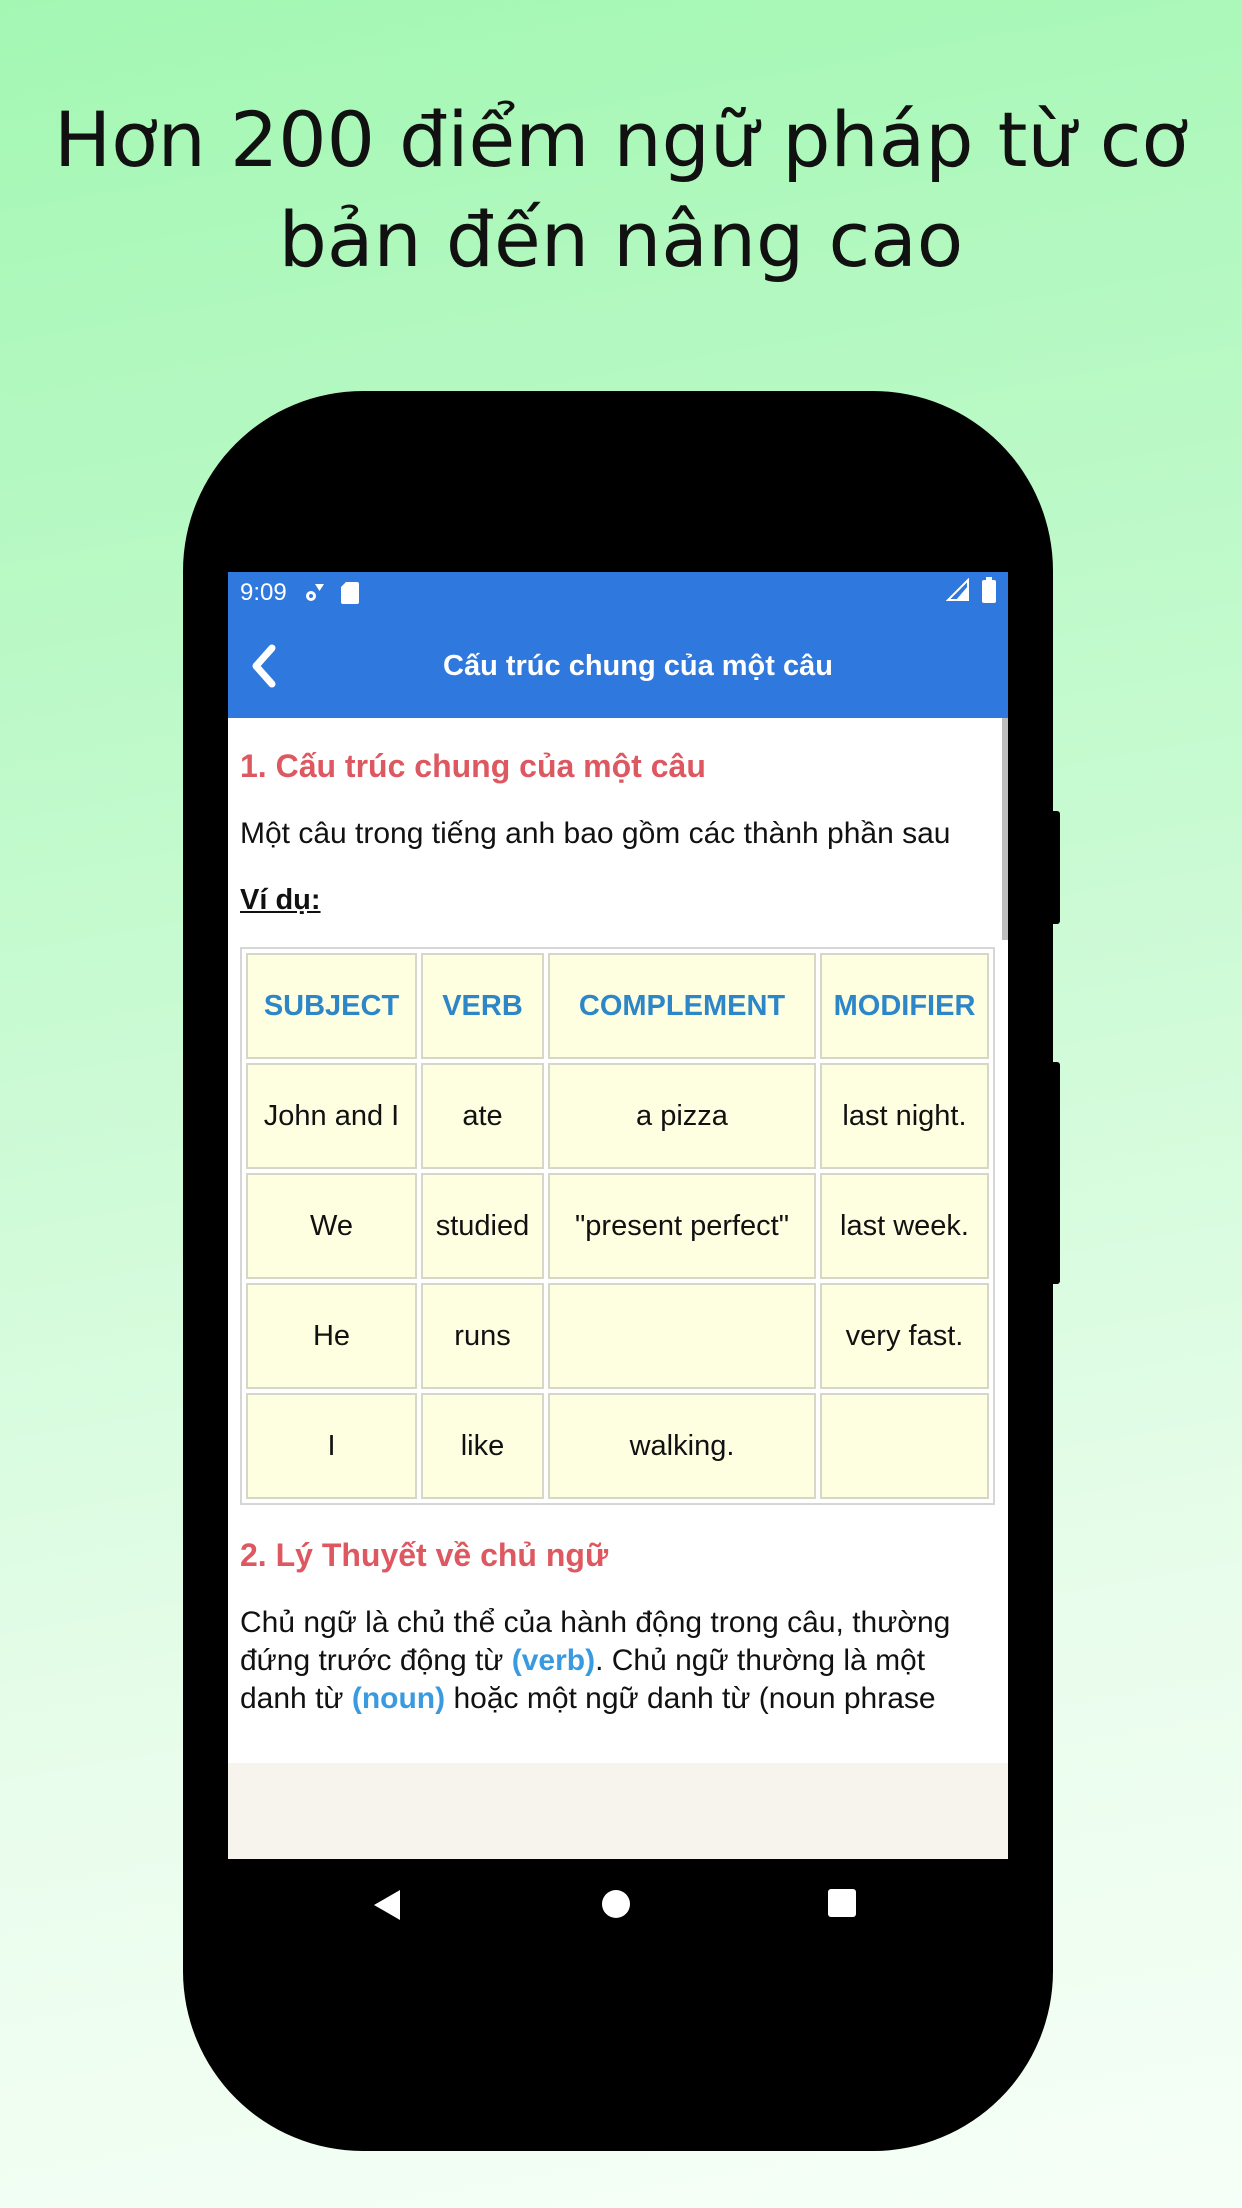  What do you see at coordinates (989, 593) in the screenshot?
I see `battery-icon` at bounding box center [989, 593].